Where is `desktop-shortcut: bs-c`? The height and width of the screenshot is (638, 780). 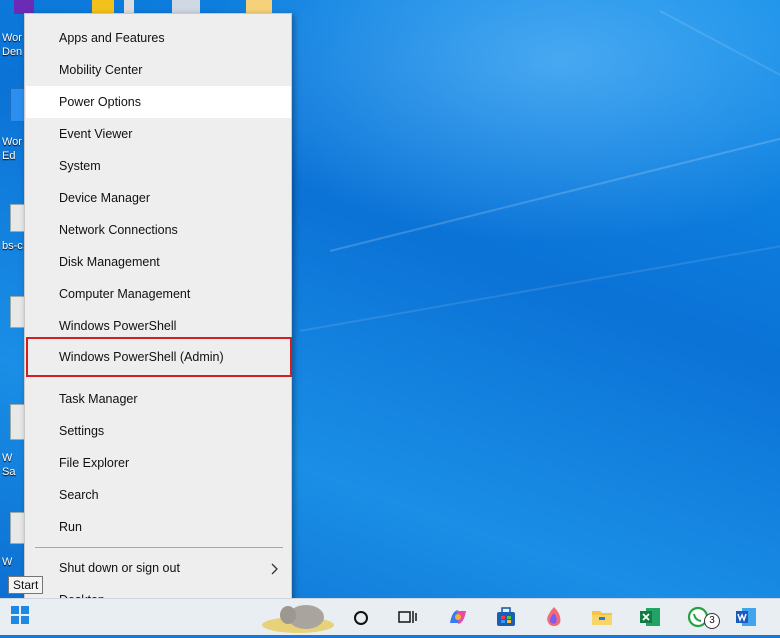
desktop-shortcut: bs-c is located at coordinates (17, 228).